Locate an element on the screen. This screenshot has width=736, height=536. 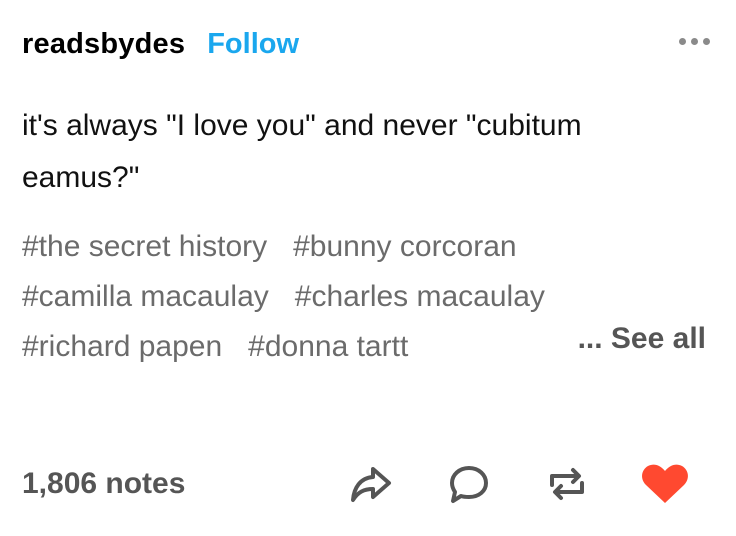
reply-icon-svg is located at coordinates (469, 484).